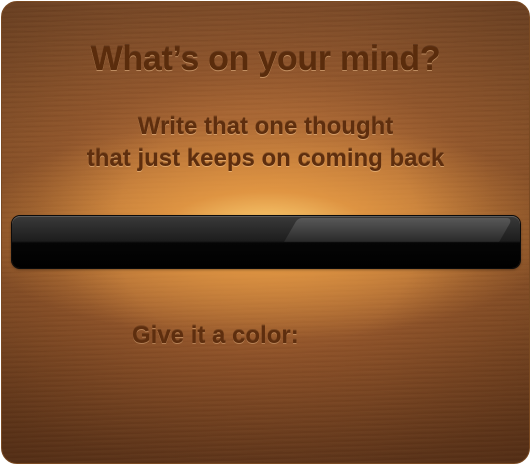 This screenshot has height=465, width=531. Describe the element at coordinates (265, 126) in the screenshot. I see `prompt-line-1: Write that one thought` at that location.